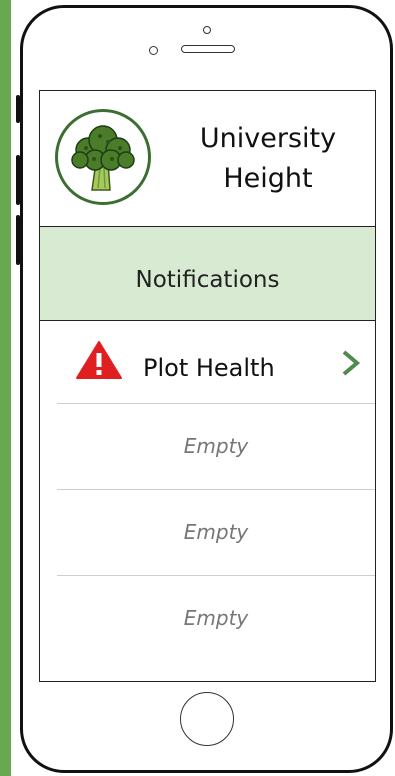 Image resolution: width=395 pixels, height=776 pixels. I want to click on notification-label: Plot Health, so click(209, 368).